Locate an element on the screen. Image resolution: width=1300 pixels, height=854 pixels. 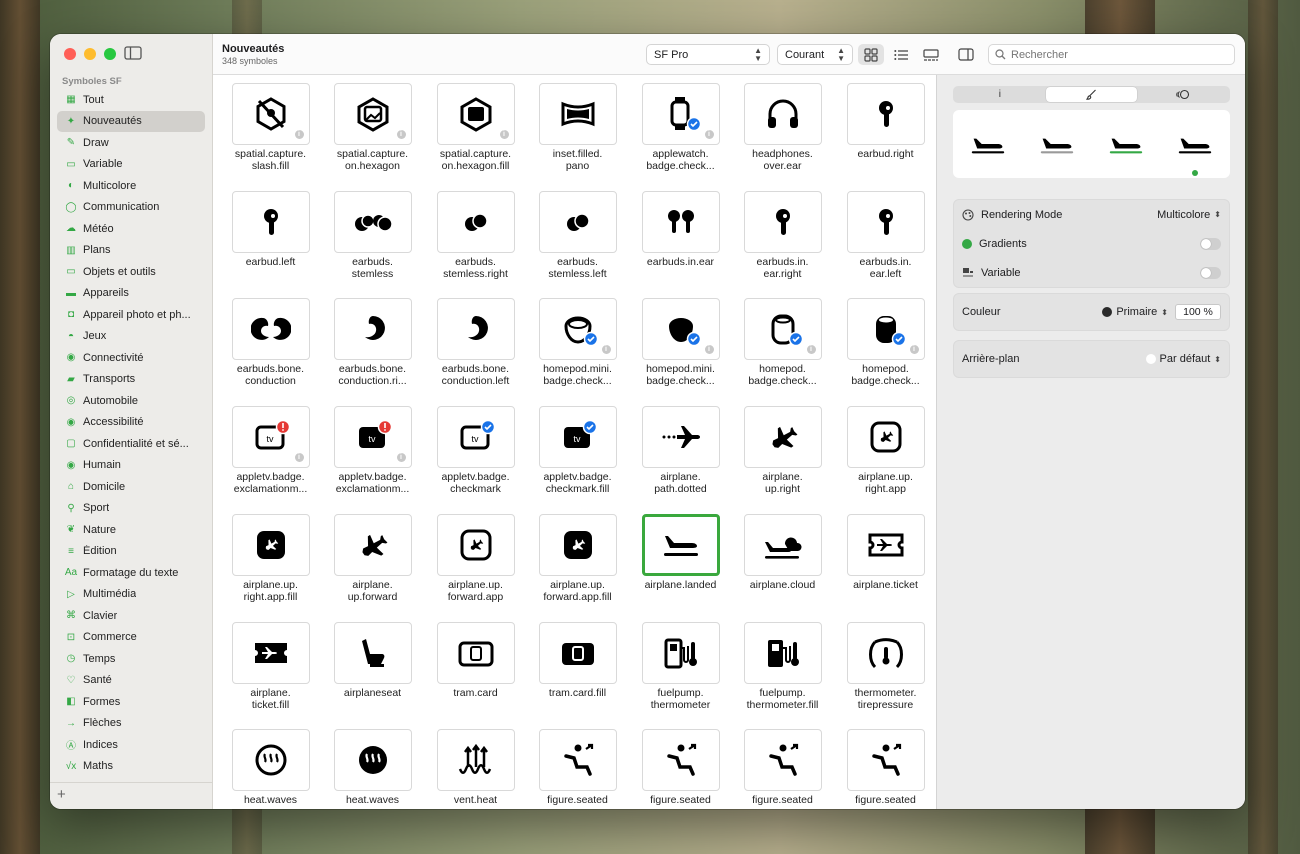
color-popup: Primaire ⬍ is located at coordinates (1135, 312).